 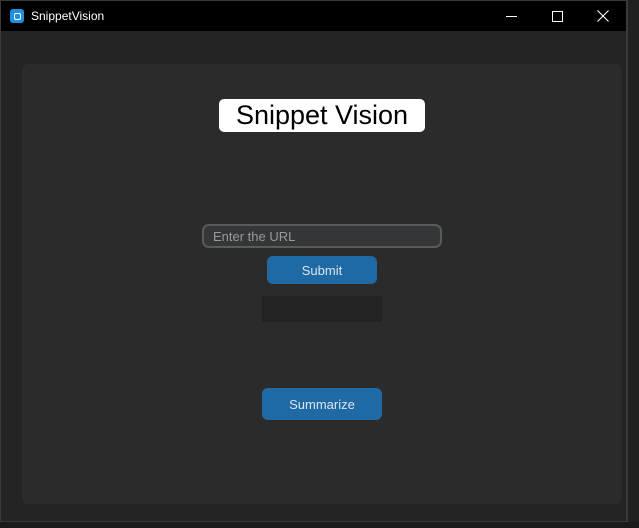 What do you see at coordinates (322, 270) in the screenshot?
I see `submit-button: Submit` at bounding box center [322, 270].